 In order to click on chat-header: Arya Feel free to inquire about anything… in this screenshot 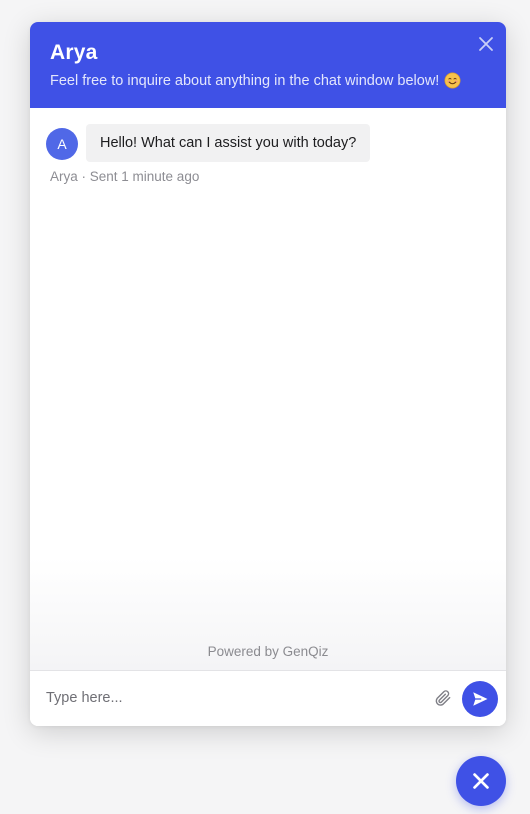, I will do `click(268, 65)`.